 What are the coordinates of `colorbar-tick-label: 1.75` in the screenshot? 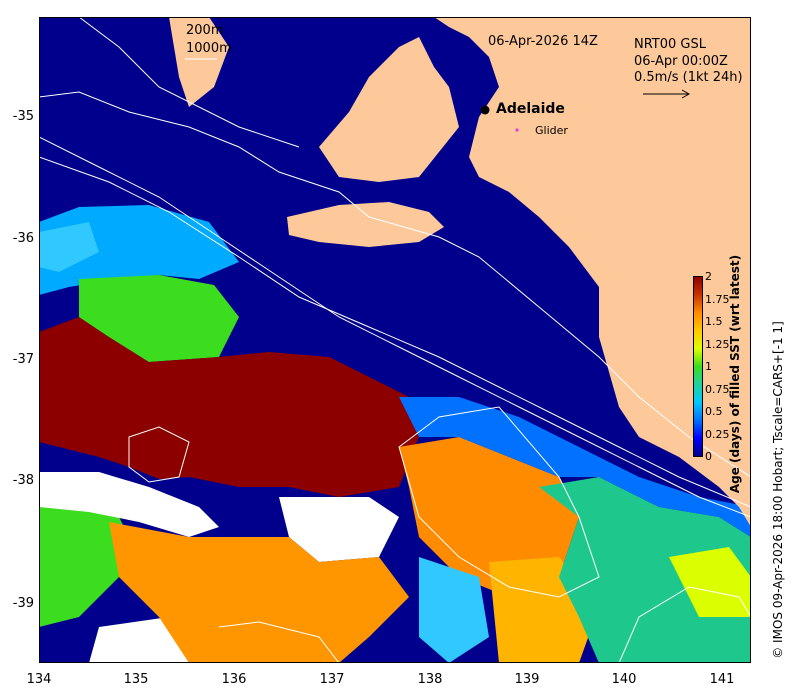 It's located at (717, 299).